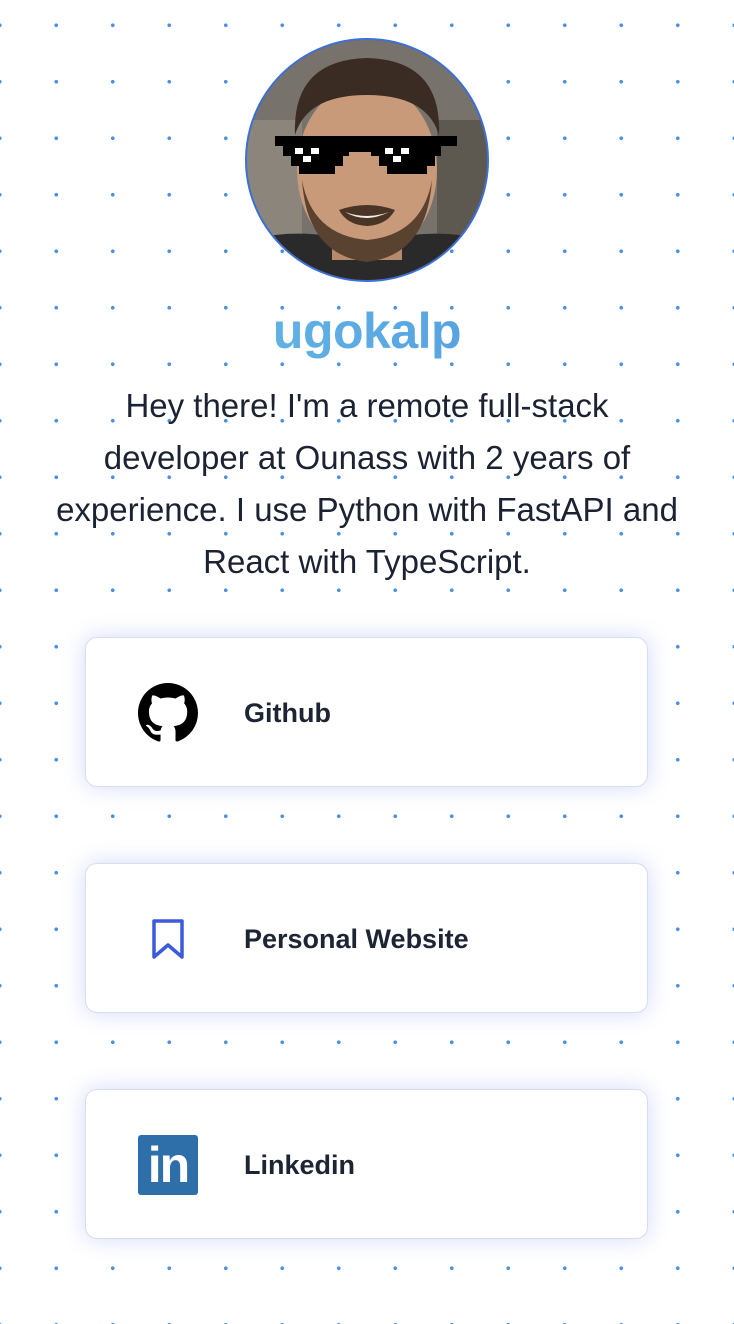 The image size is (734, 1324). Describe the element at coordinates (168, 713) in the screenshot. I see `github-icon` at that location.